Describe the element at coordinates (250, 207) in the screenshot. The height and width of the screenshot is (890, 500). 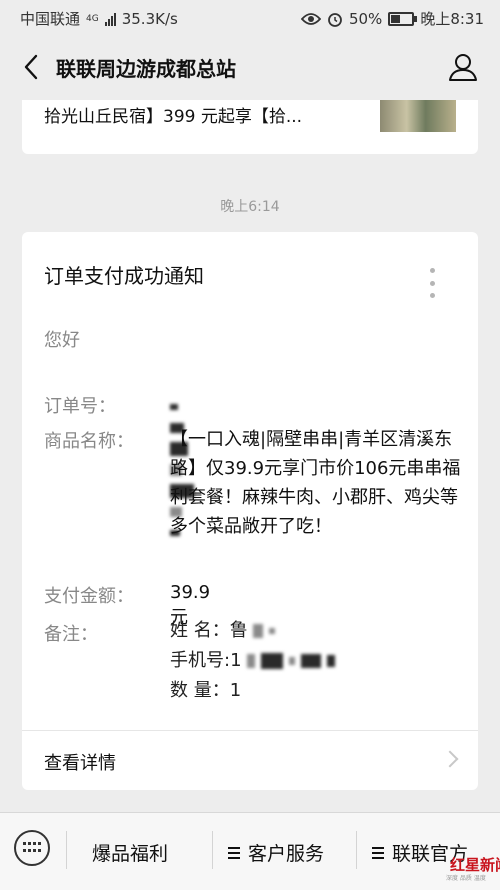
I see `message-timestamp: 晚上6:14` at that location.